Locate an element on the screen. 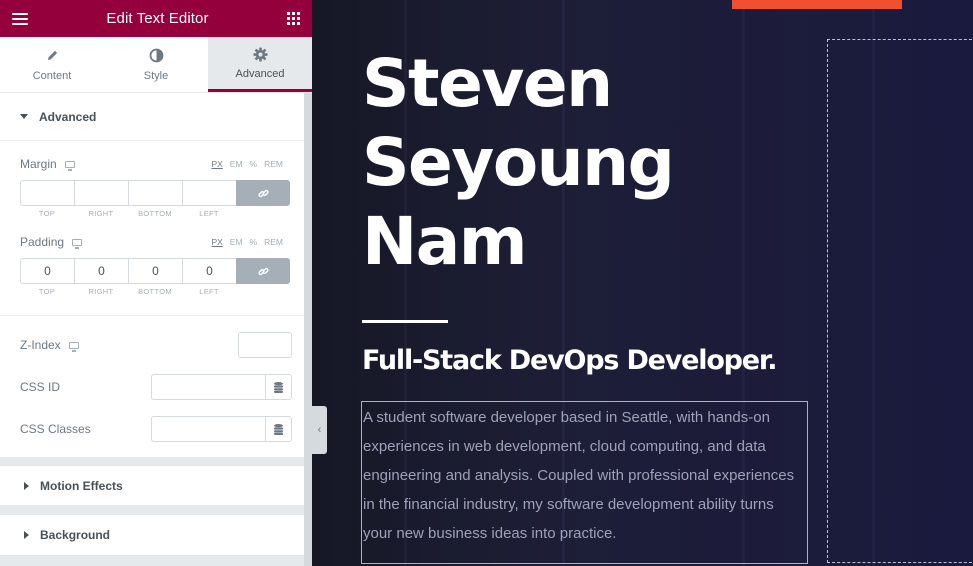 This screenshot has width=973, height=566. chevron-left-icon: ‹ is located at coordinates (319, 430).